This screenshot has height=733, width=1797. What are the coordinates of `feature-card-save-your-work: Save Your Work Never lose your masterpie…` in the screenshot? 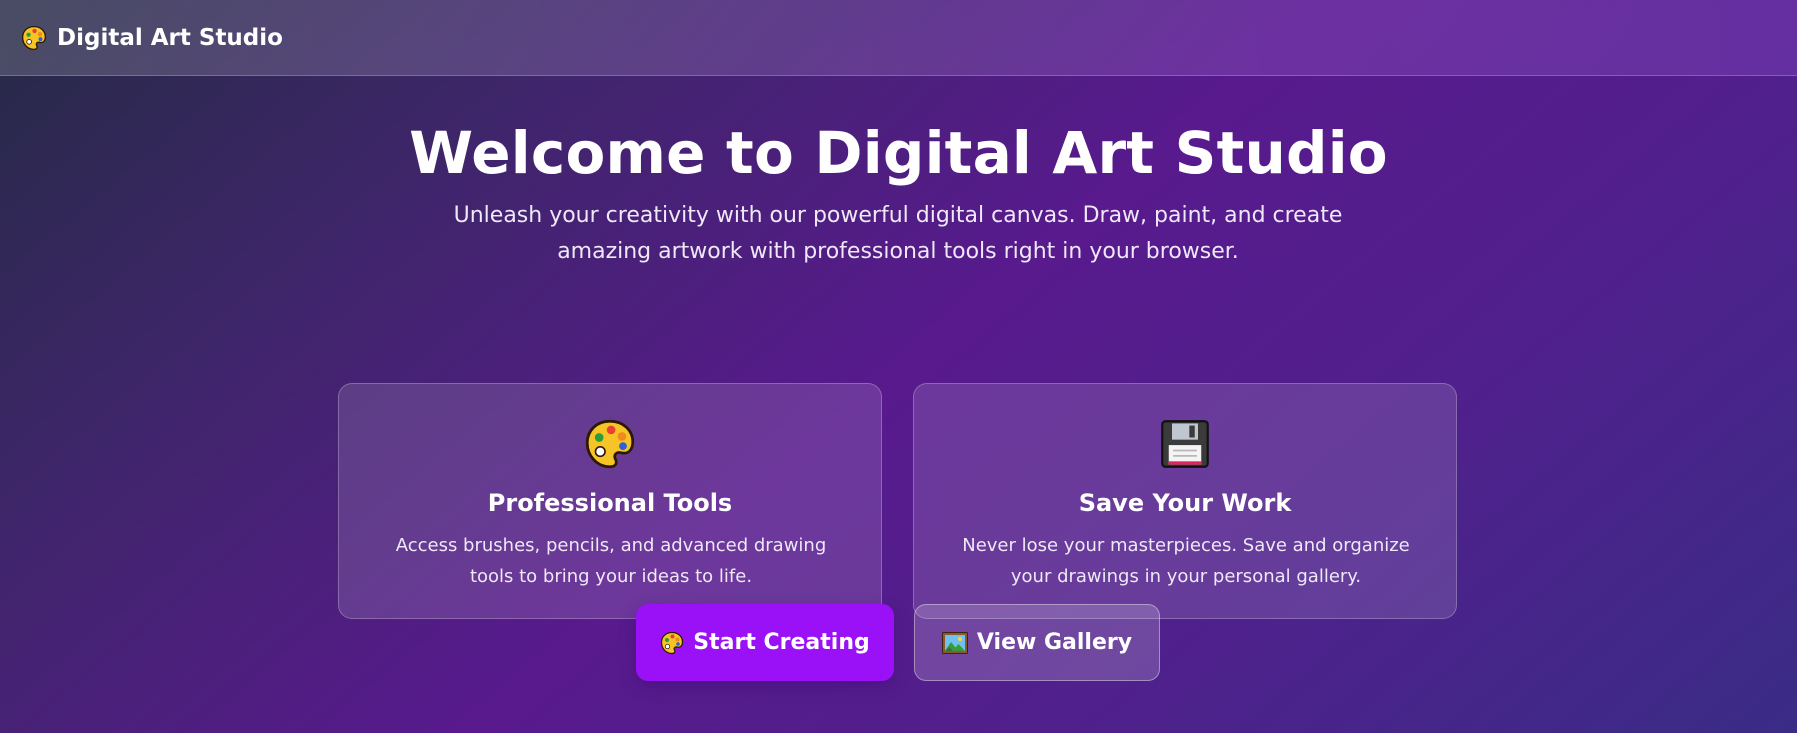 It's located at (1185, 501).